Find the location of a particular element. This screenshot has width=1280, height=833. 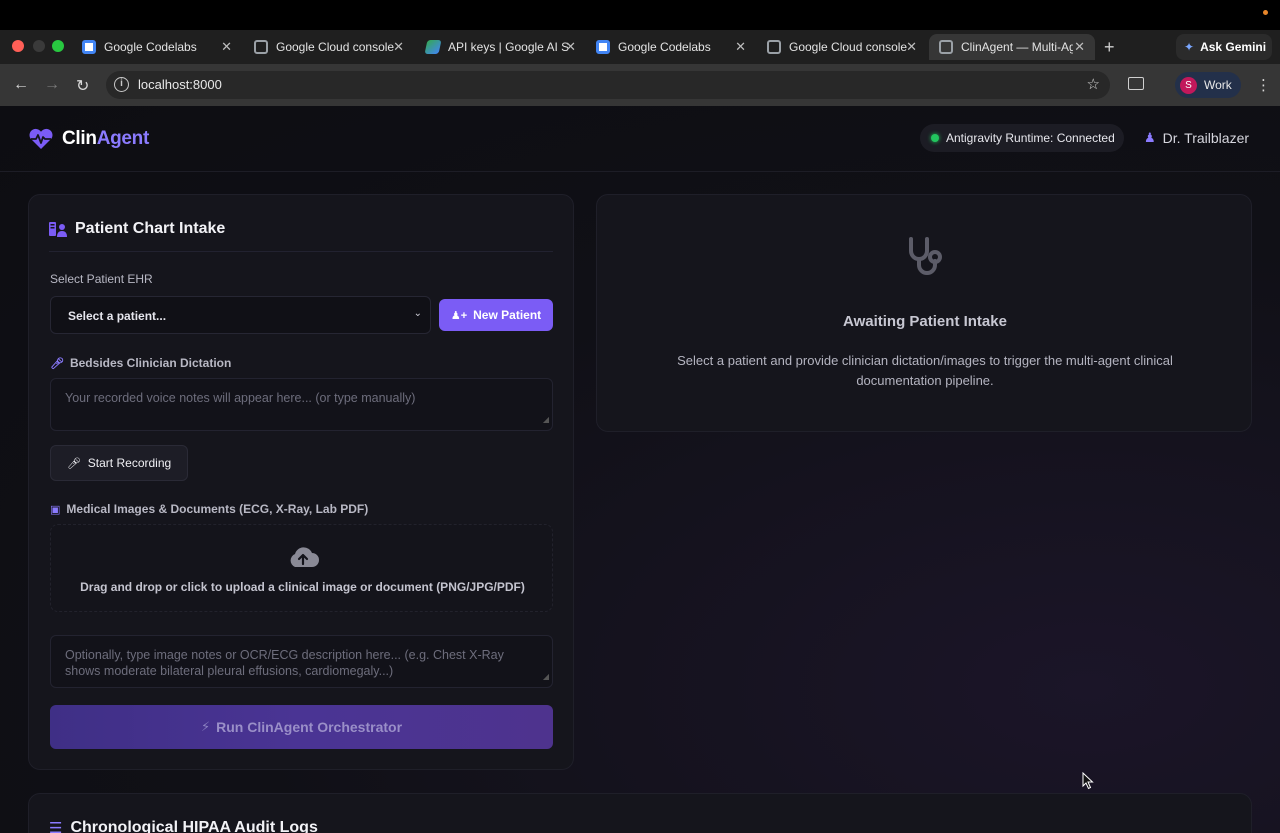

site-info-icon: i is located at coordinates (121, 84).